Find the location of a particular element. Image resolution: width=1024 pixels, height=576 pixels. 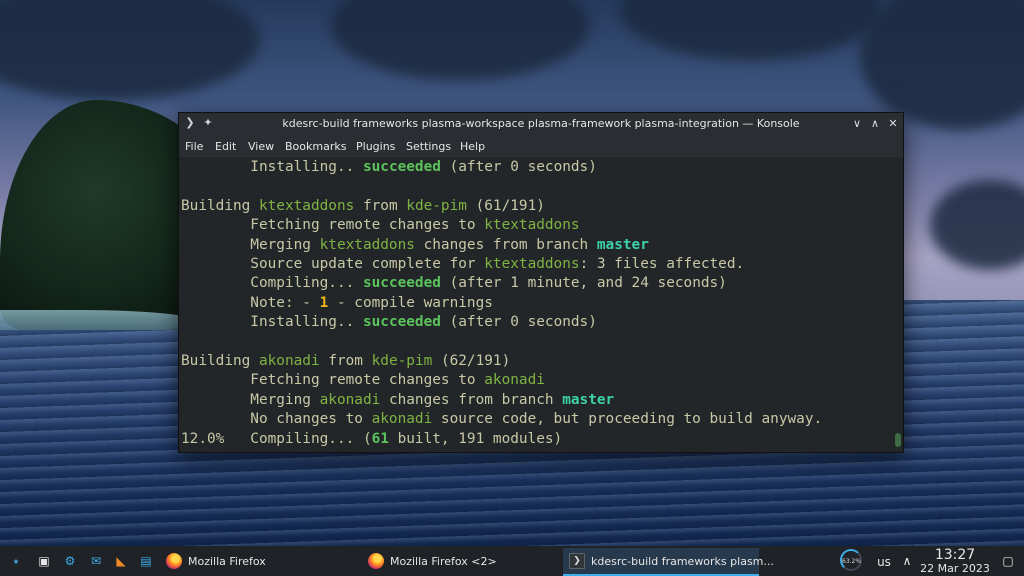

konsole-app-icon: ❯ is located at coordinates (190, 123).